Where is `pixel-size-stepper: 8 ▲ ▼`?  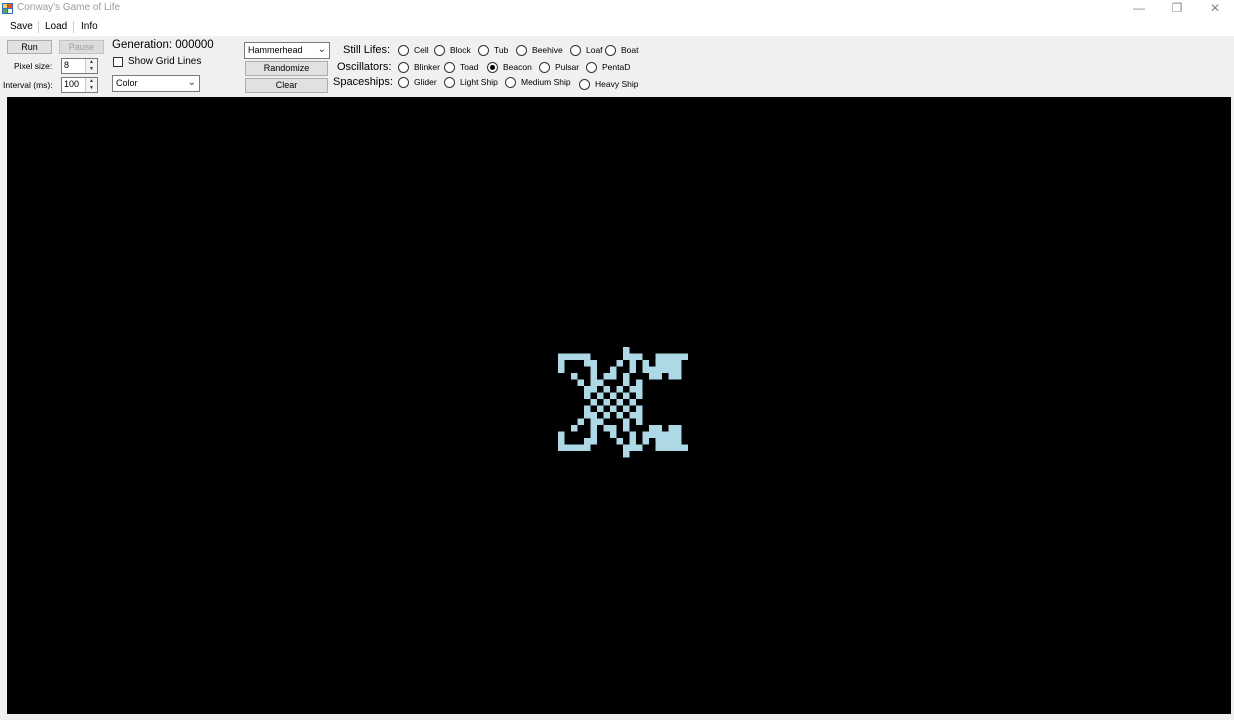
pixel-size-stepper: 8 ▲ ▼ is located at coordinates (79, 66).